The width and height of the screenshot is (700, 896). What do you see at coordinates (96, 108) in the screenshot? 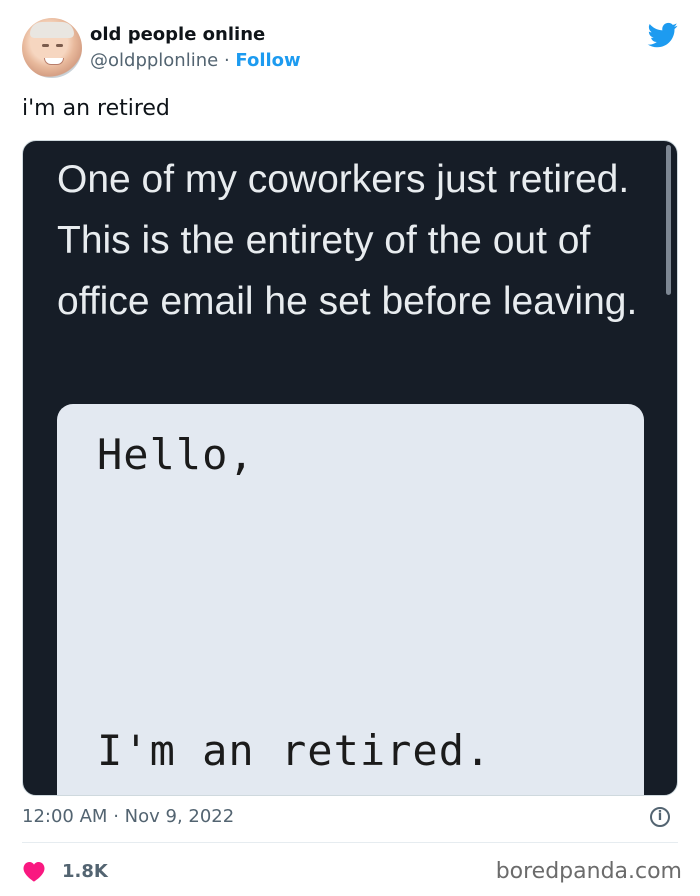
I see `tweet-text: i'm an retired` at bounding box center [96, 108].